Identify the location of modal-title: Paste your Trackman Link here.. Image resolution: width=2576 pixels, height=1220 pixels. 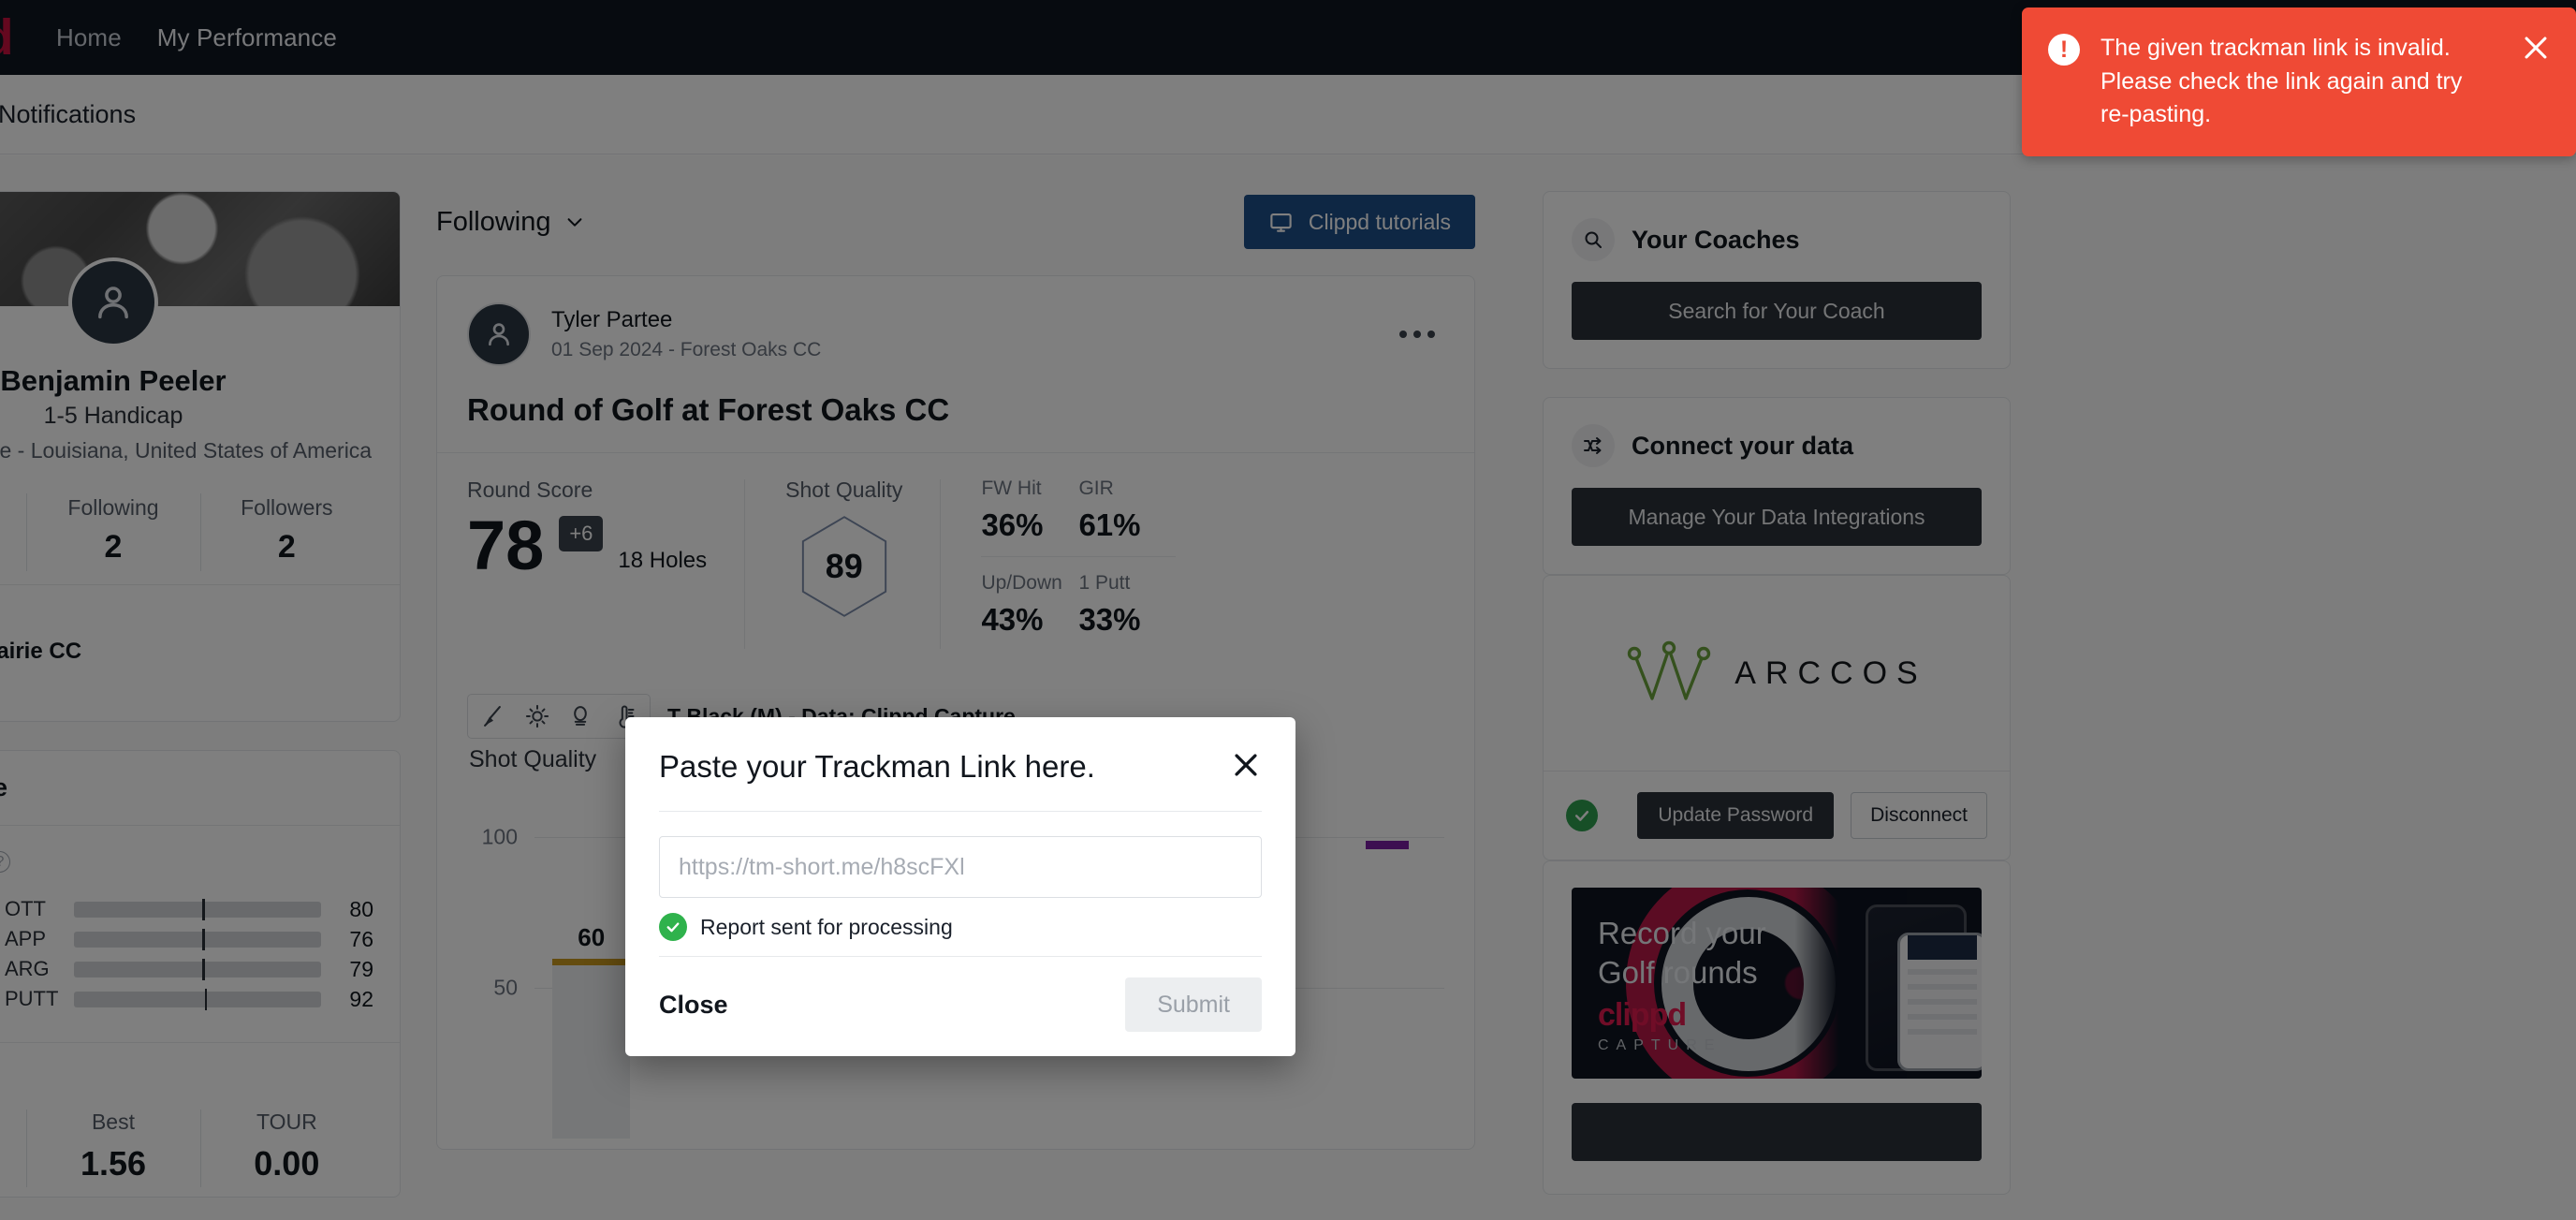
(877, 766).